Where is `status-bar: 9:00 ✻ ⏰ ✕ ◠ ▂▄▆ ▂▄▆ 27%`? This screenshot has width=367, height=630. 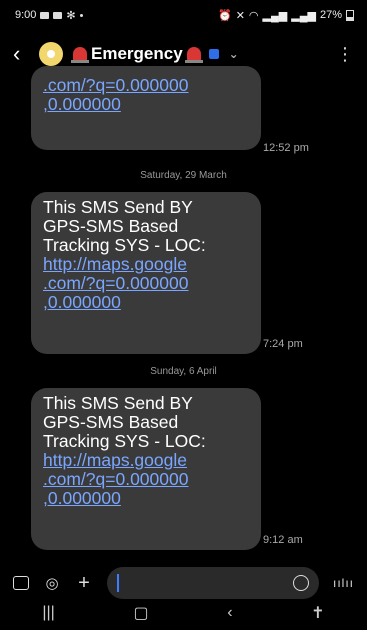
status-bar: 9:00 ✻ ⏰ ✕ ◠ ▂▄▆ ▂▄▆ 27% is located at coordinates (183, 15).